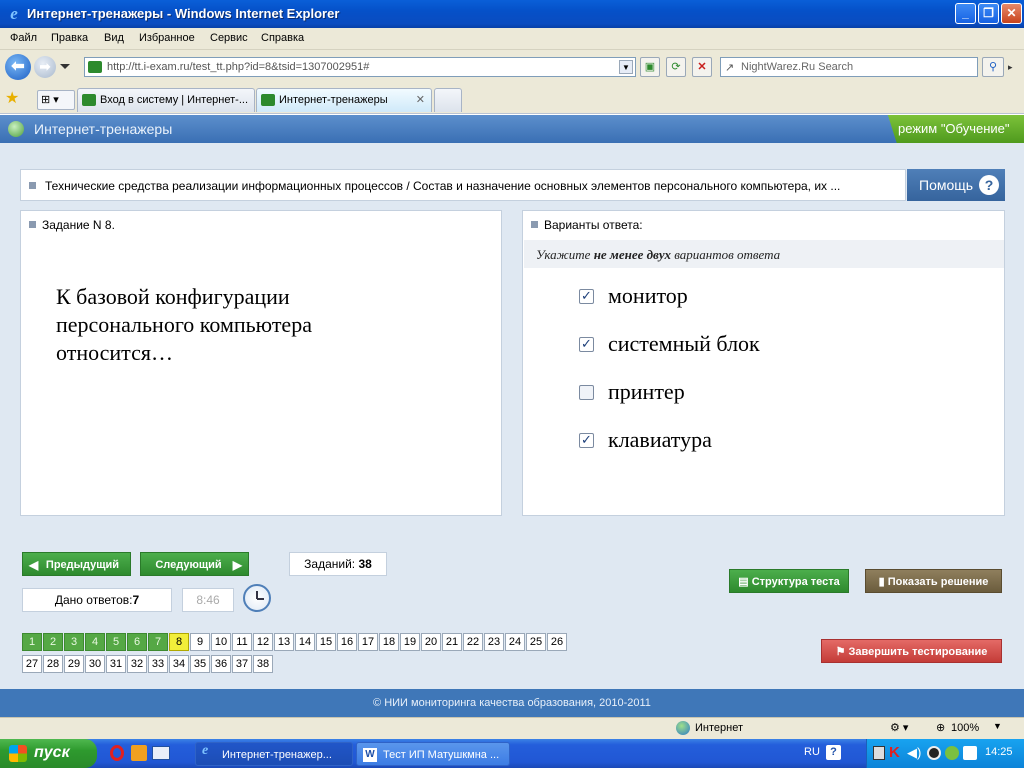 This screenshot has width=1024, height=768. I want to click on next-button: Следующий ▶, so click(194, 564).